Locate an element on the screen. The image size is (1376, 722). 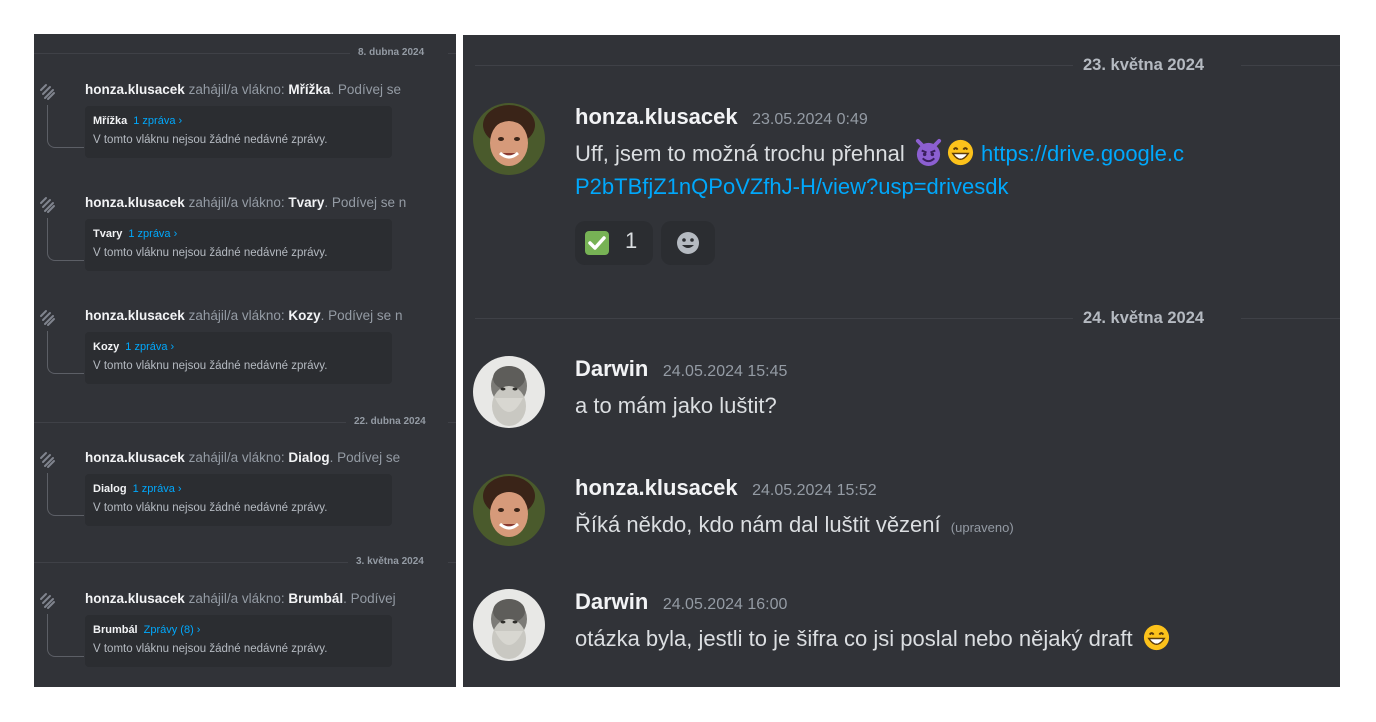
add-reaction-icon is located at coordinates (688, 243).